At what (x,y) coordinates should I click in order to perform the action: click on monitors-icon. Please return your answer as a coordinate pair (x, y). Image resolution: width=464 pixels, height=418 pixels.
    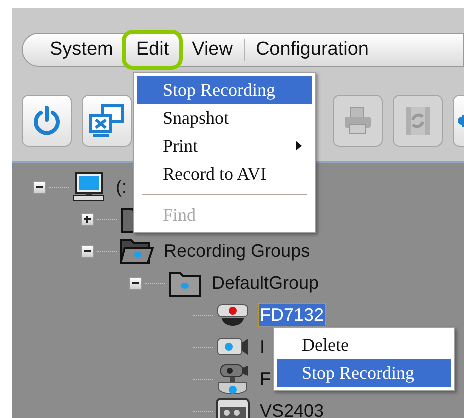
    Looking at the image, I should click on (107, 121).